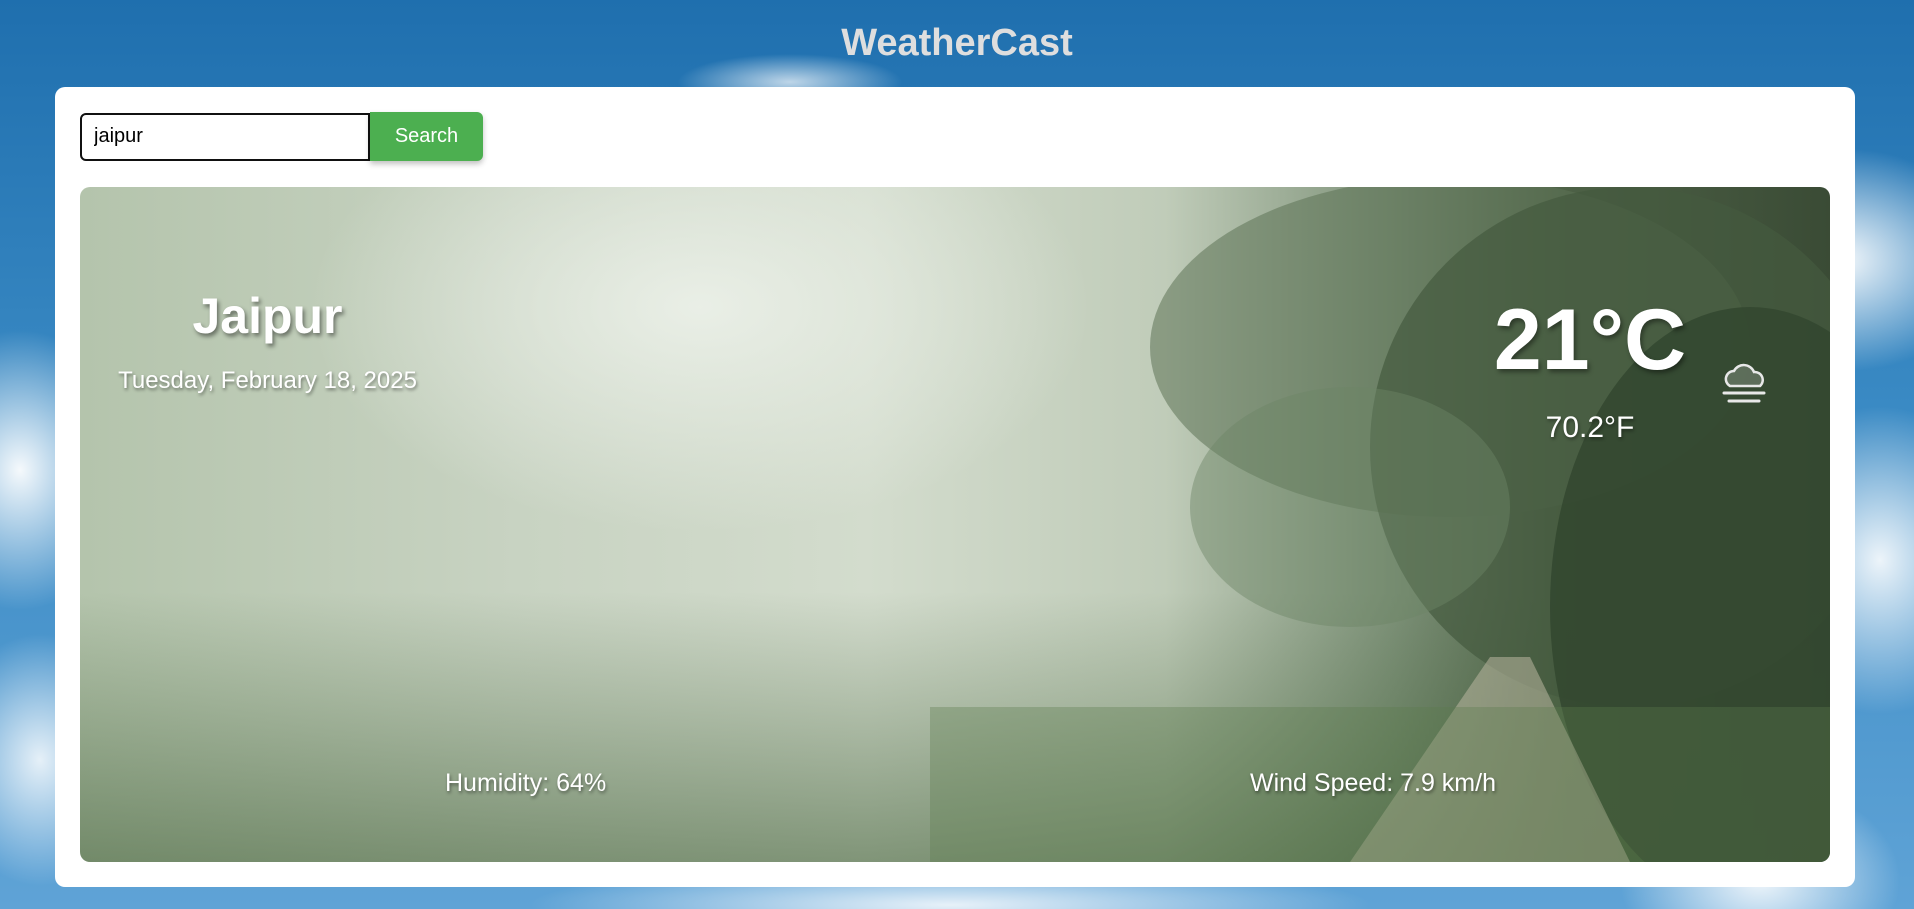  Describe the element at coordinates (957, 43) in the screenshot. I see `app-title: WeatherCast` at that location.